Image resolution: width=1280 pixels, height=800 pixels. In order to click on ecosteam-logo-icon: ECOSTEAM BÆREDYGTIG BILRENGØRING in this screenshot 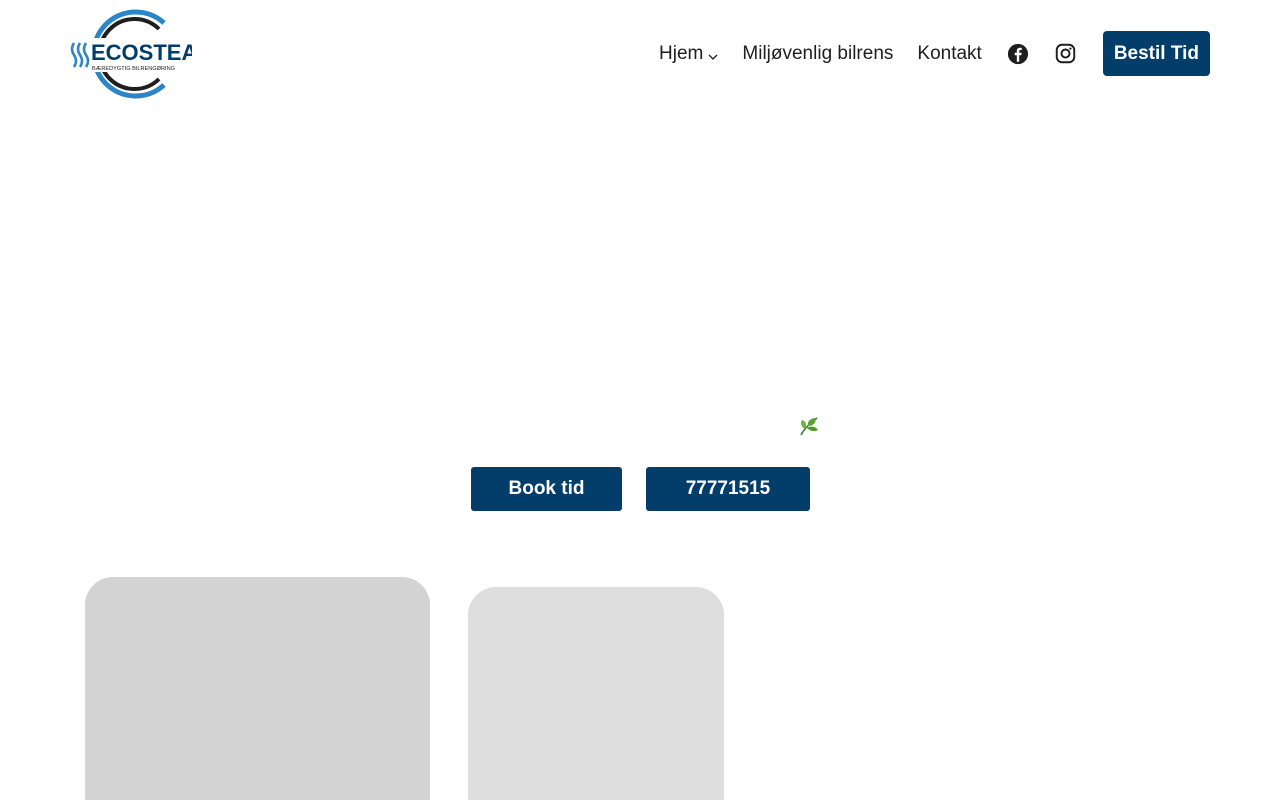, I will do `click(131, 54)`.